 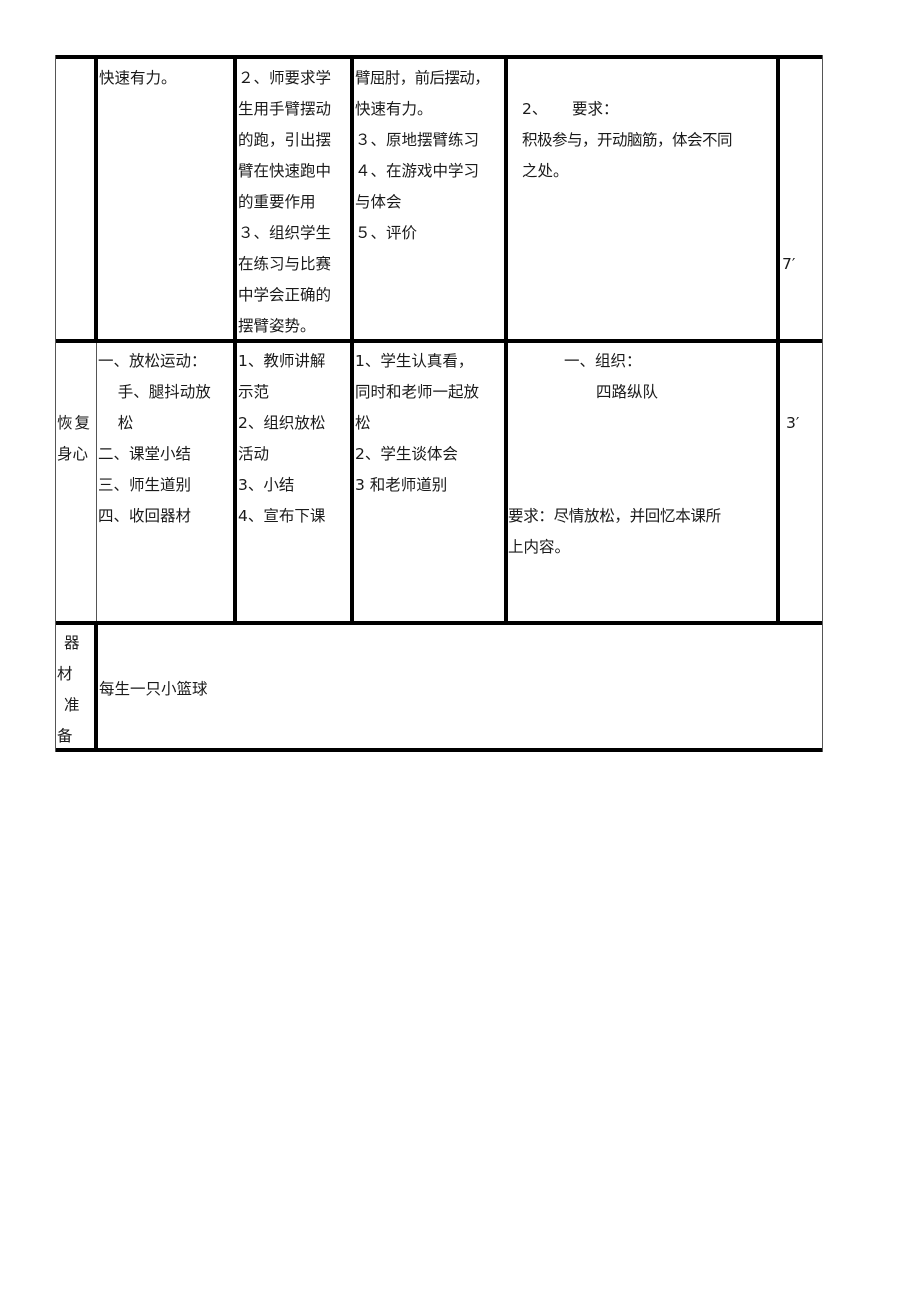 What do you see at coordinates (603, 361) in the screenshot?
I see `row2-organization-line: 一、组织：` at bounding box center [603, 361].